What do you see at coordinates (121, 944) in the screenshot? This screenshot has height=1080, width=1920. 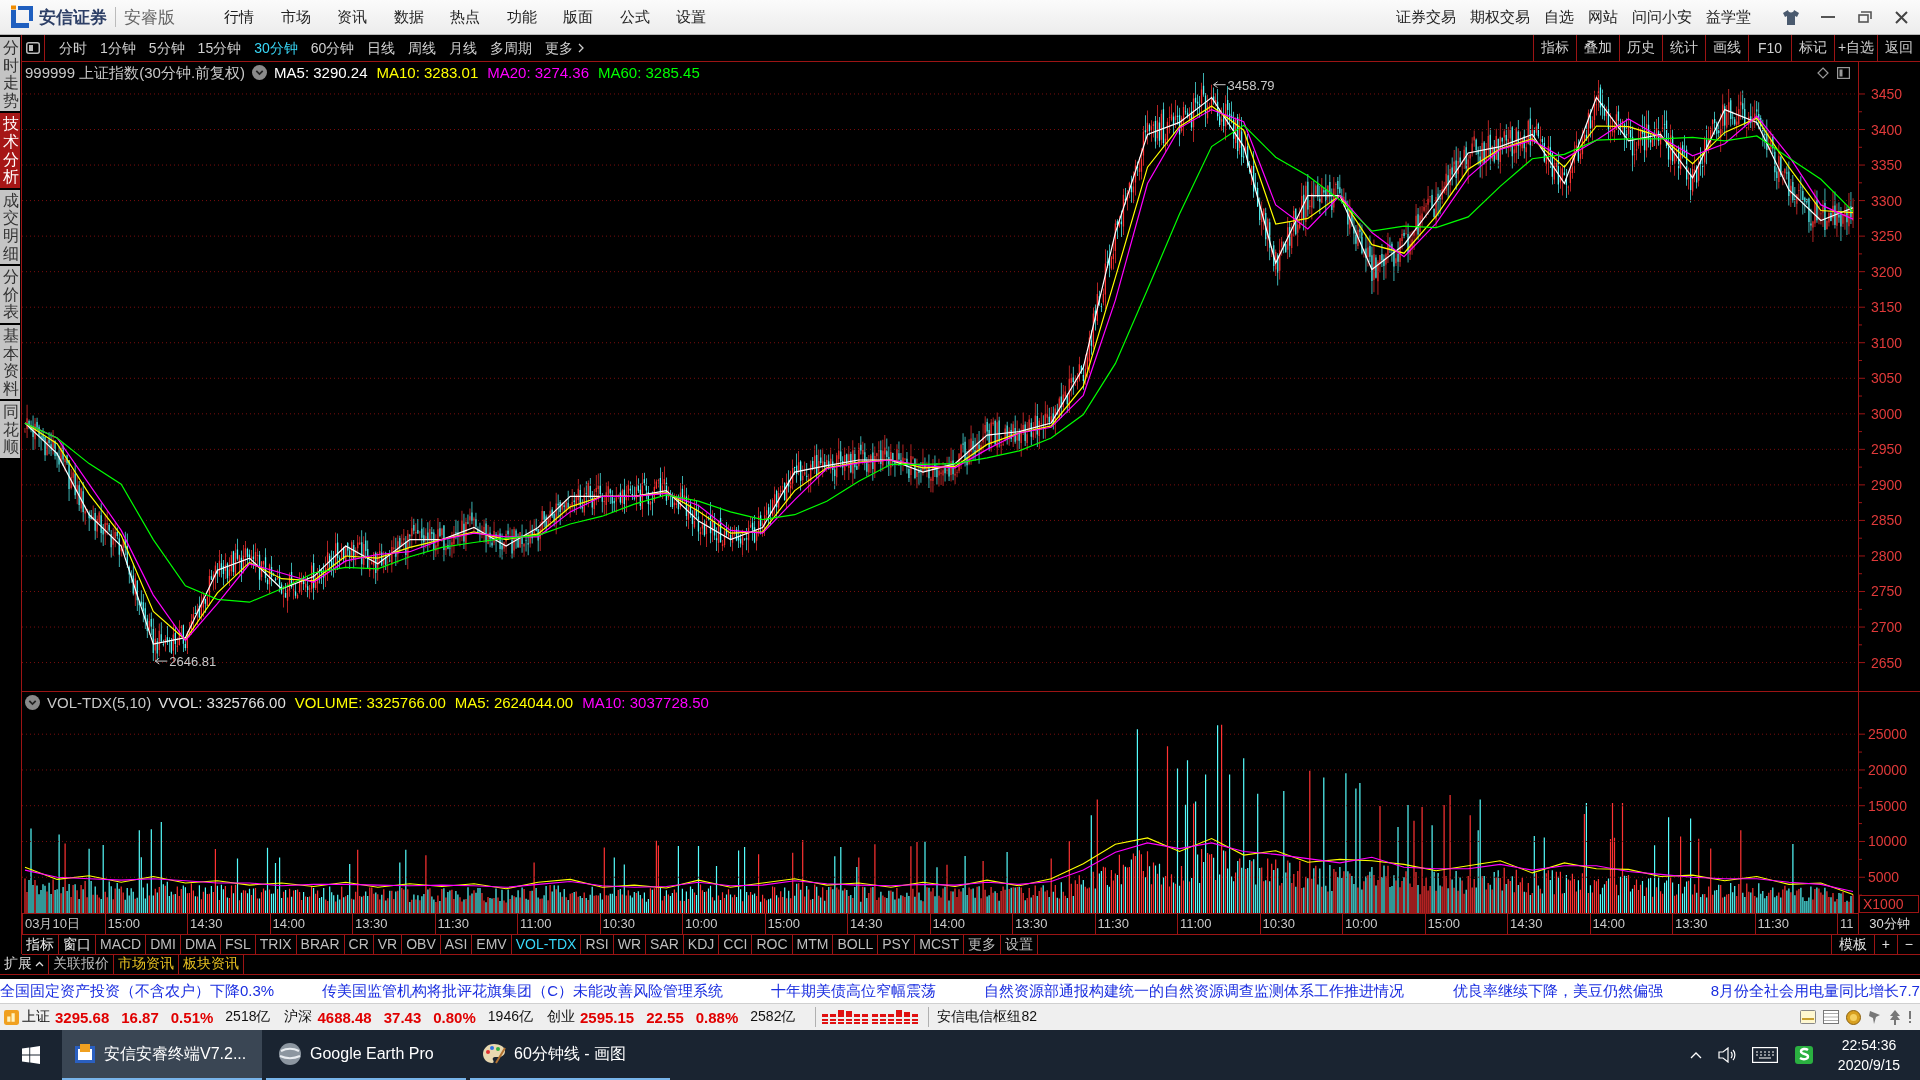 I see `indicator-tab: MACD` at bounding box center [121, 944].